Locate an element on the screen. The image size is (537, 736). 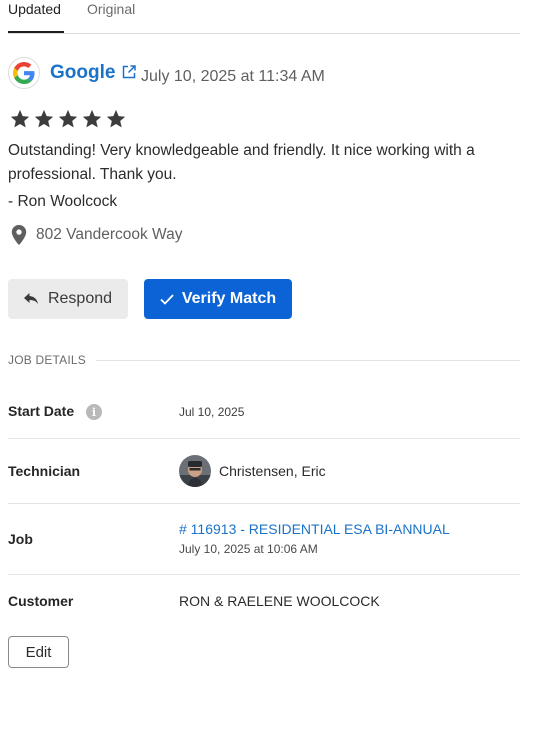
verify-match-label: Verify Match is located at coordinates (229, 298).